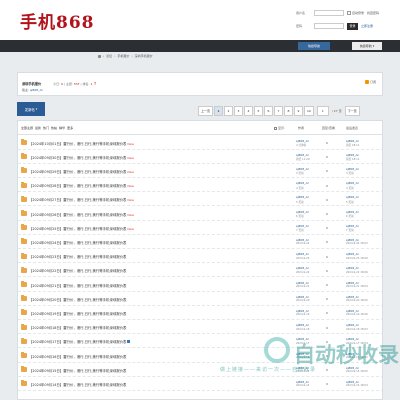 The height and width of the screenshot is (400, 400). I want to click on breadcrumb-item: 论坛, so click(109, 56).